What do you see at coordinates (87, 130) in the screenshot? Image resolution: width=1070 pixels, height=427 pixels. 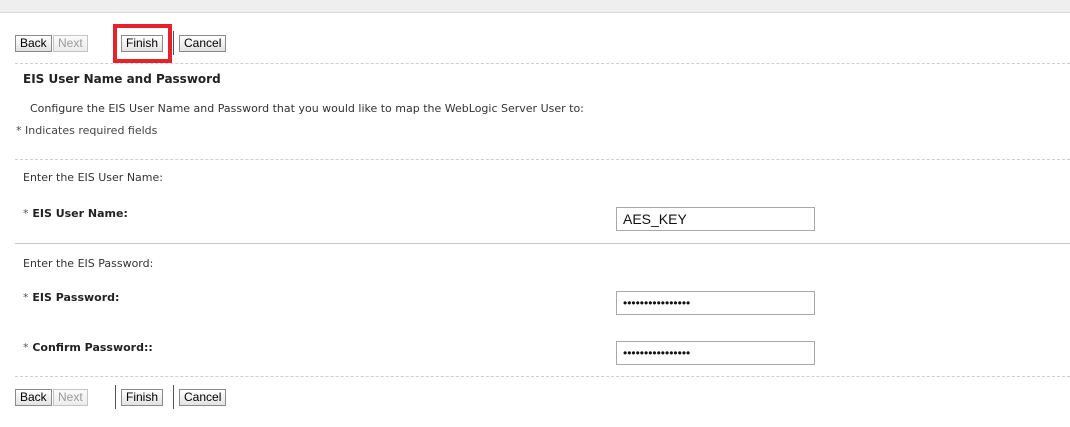 I see `required-fields-note: * Indicates required fields` at bounding box center [87, 130].